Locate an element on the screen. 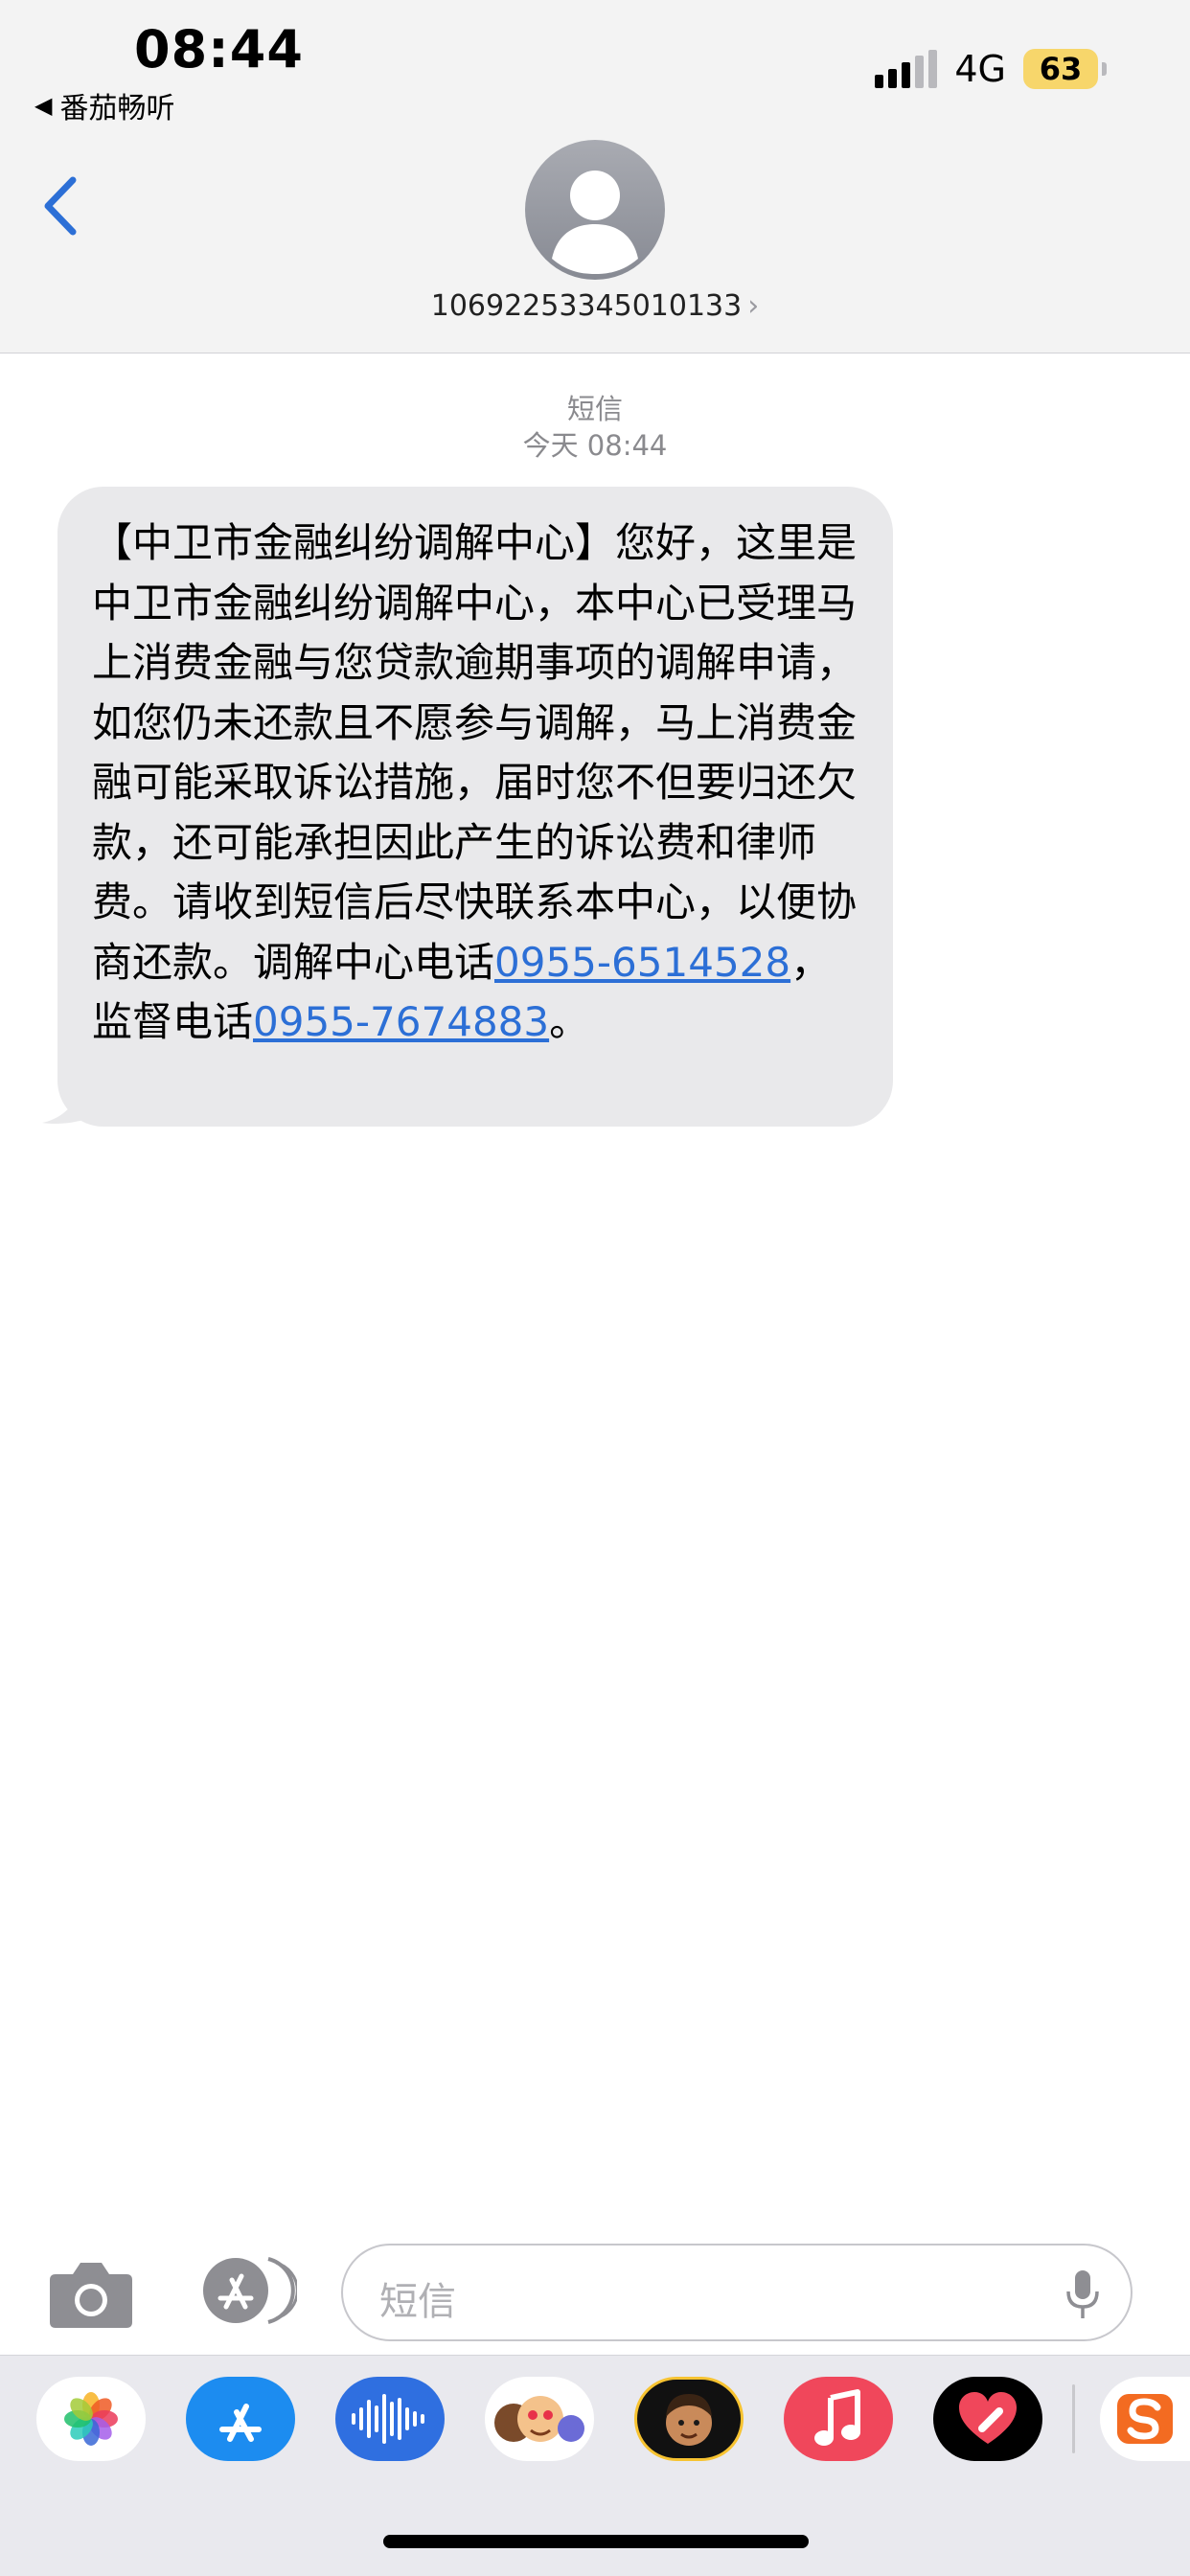 This screenshot has height=2576, width=1190. conversation-header: 08:44 ◀ 番茄畅听 4G 63 10692253345010133 › is located at coordinates (595, 176).